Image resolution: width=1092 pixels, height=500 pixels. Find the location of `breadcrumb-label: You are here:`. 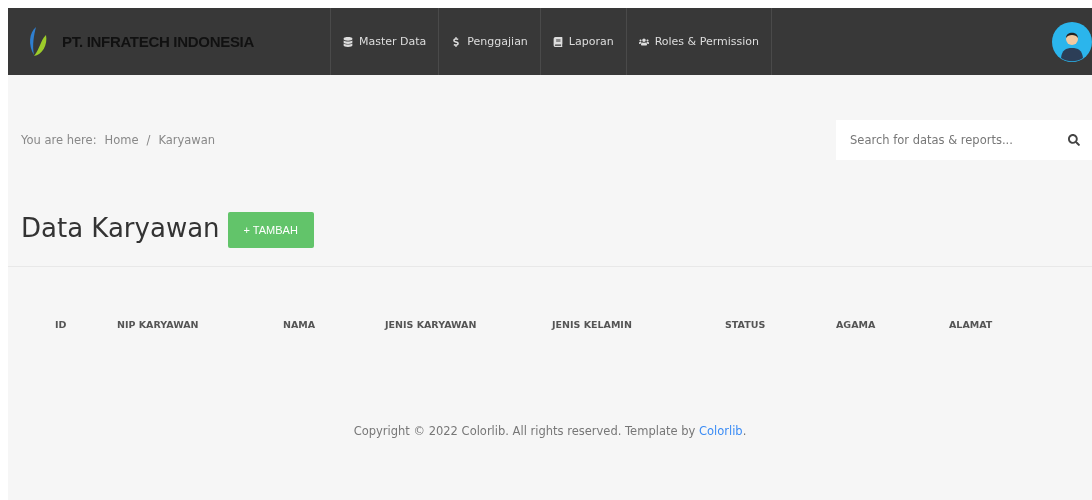

breadcrumb-label: You are here: is located at coordinates (59, 140).